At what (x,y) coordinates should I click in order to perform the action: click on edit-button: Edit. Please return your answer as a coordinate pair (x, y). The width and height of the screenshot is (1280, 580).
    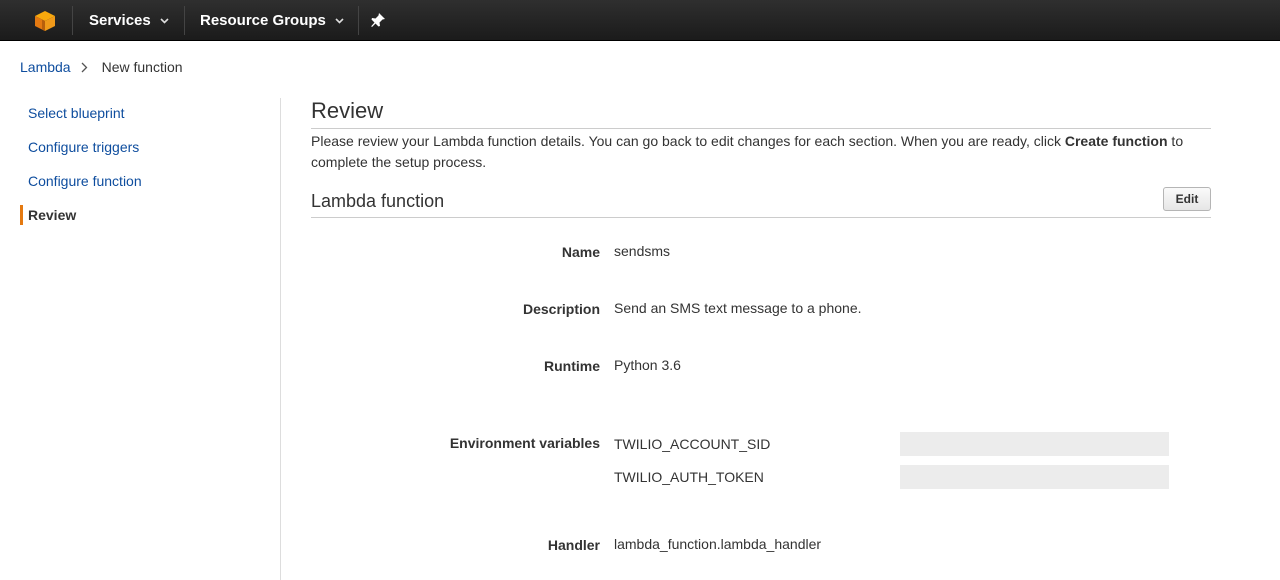
    Looking at the image, I should click on (1187, 199).